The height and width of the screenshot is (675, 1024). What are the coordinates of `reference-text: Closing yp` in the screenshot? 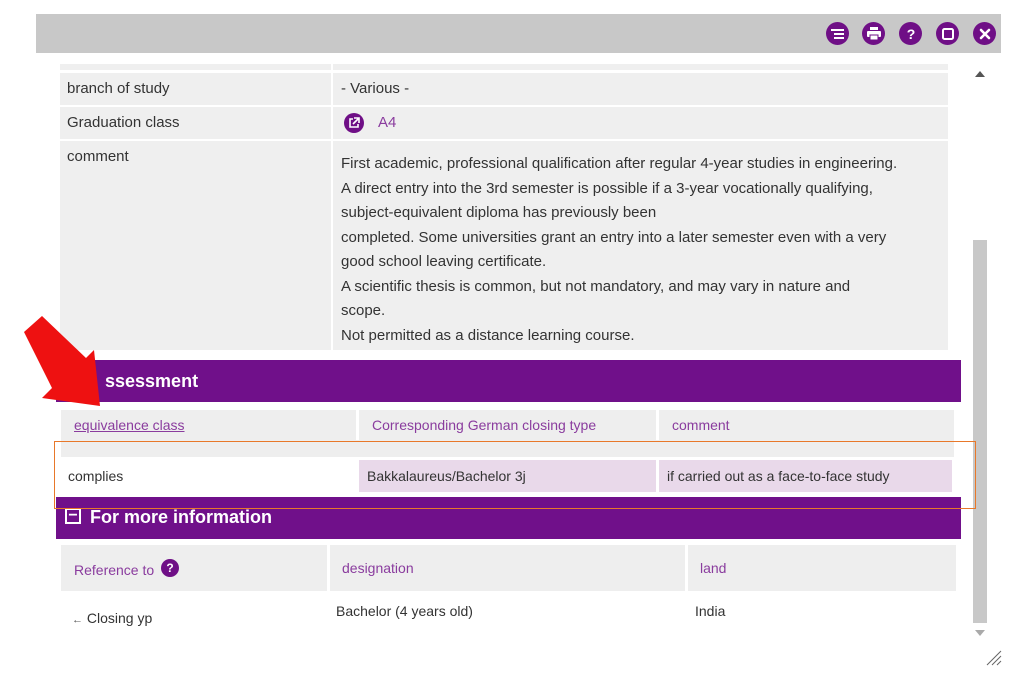 It's located at (119, 618).